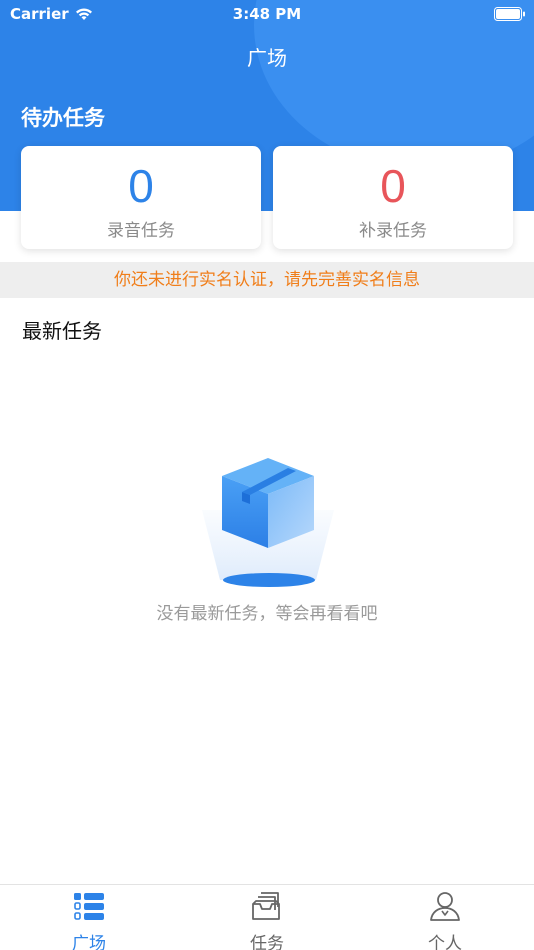  Describe the element at coordinates (393, 231) in the screenshot. I see `supplement-task-label: 补录任务` at that location.